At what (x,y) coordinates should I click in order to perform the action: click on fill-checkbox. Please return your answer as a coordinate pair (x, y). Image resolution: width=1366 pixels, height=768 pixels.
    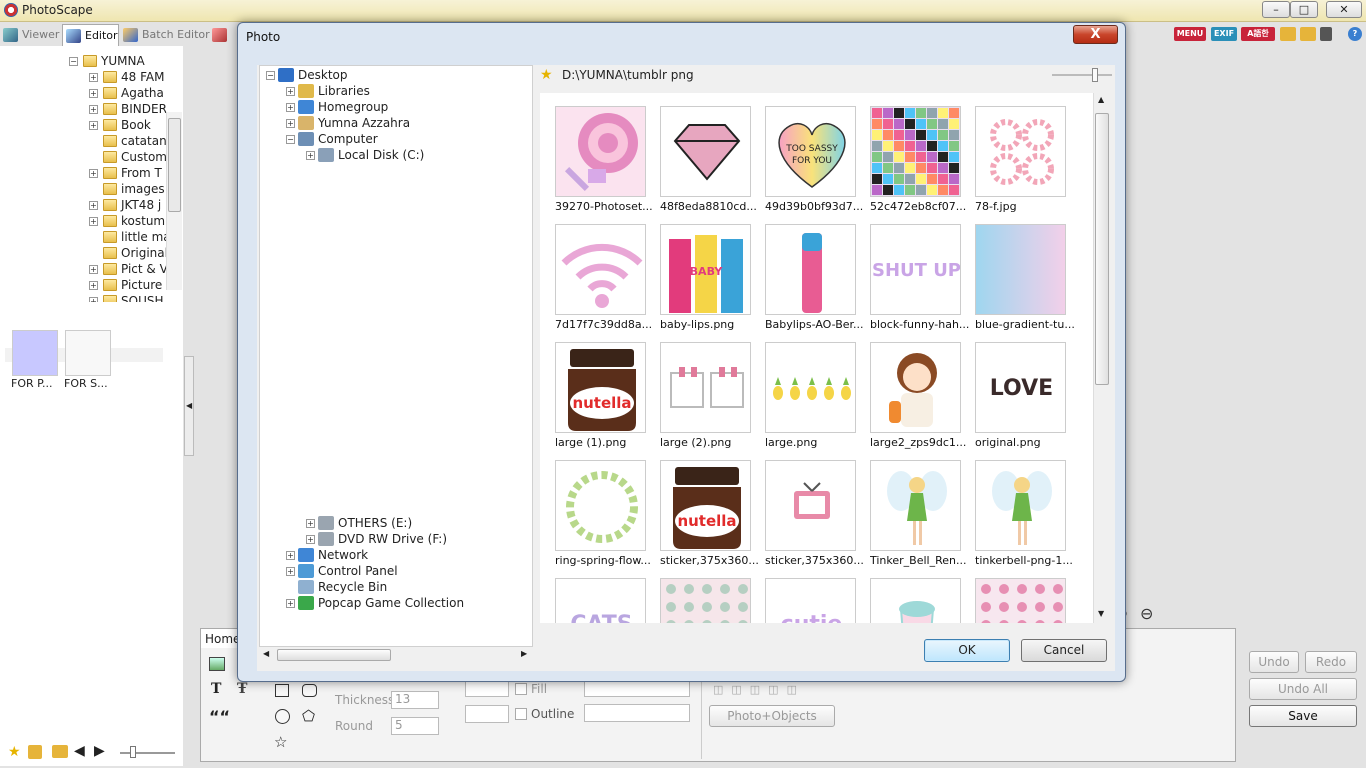
    Looking at the image, I should click on (521, 689).